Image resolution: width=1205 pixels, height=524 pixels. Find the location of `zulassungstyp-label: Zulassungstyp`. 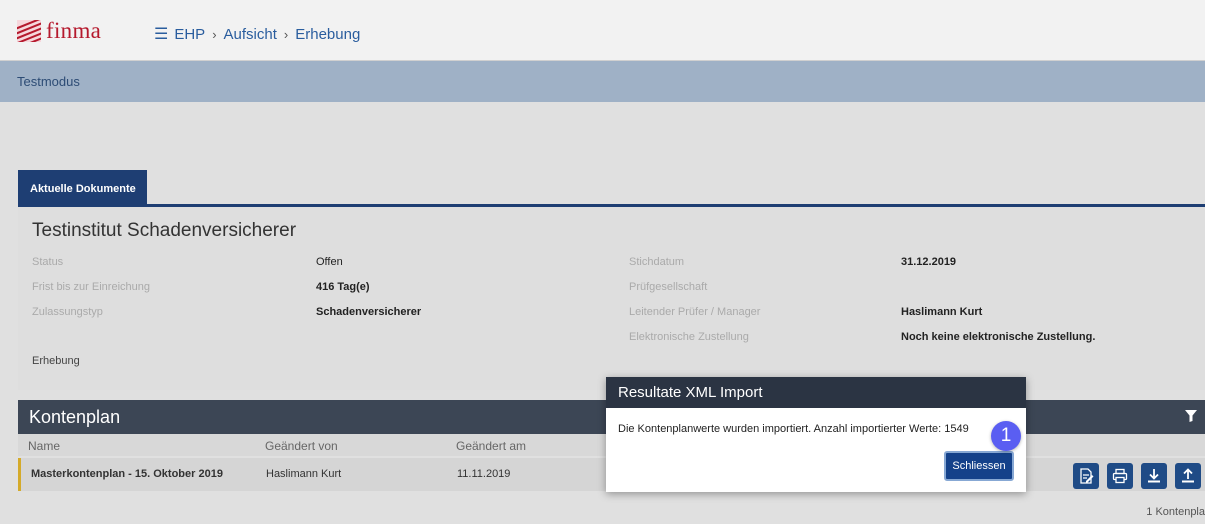

zulassungstyp-label: Zulassungstyp is located at coordinates (67, 312).